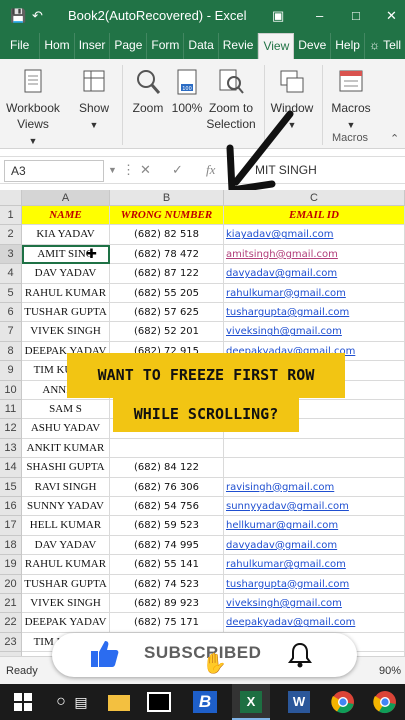  I want to click on word-taskbar-icon: W, so click(299, 702).